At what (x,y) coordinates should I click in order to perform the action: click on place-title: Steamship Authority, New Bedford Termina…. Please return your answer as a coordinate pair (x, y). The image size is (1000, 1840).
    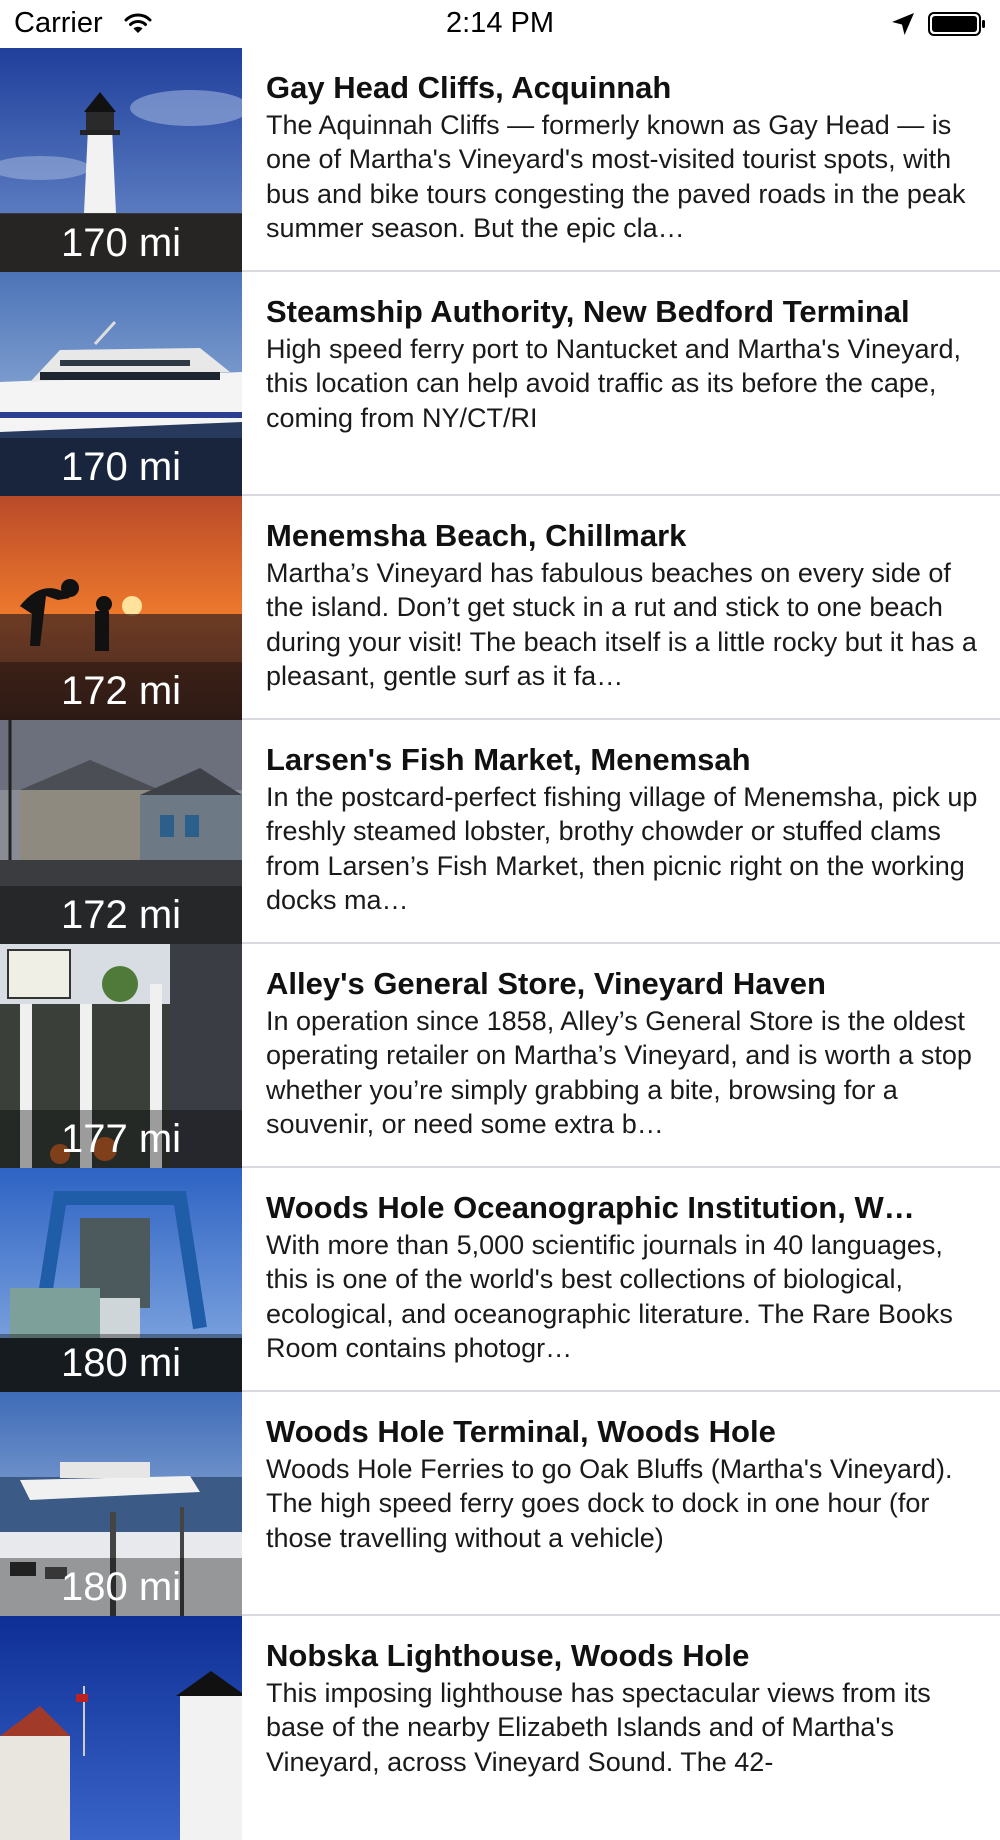
    Looking at the image, I should click on (588, 311).